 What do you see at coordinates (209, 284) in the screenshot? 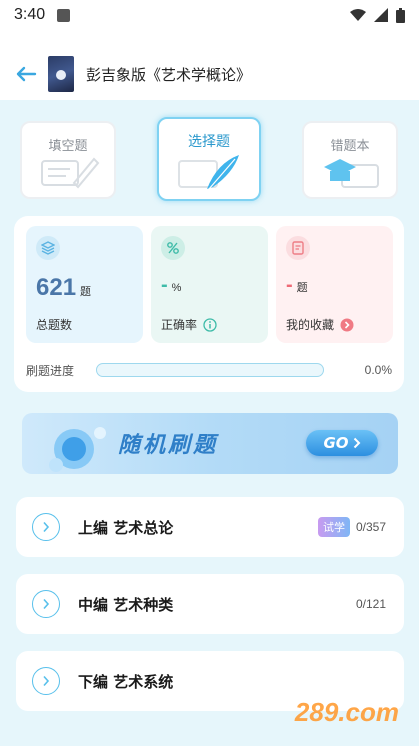
I see `stat-accuracy: -% 正确率` at bounding box center [209, 284].